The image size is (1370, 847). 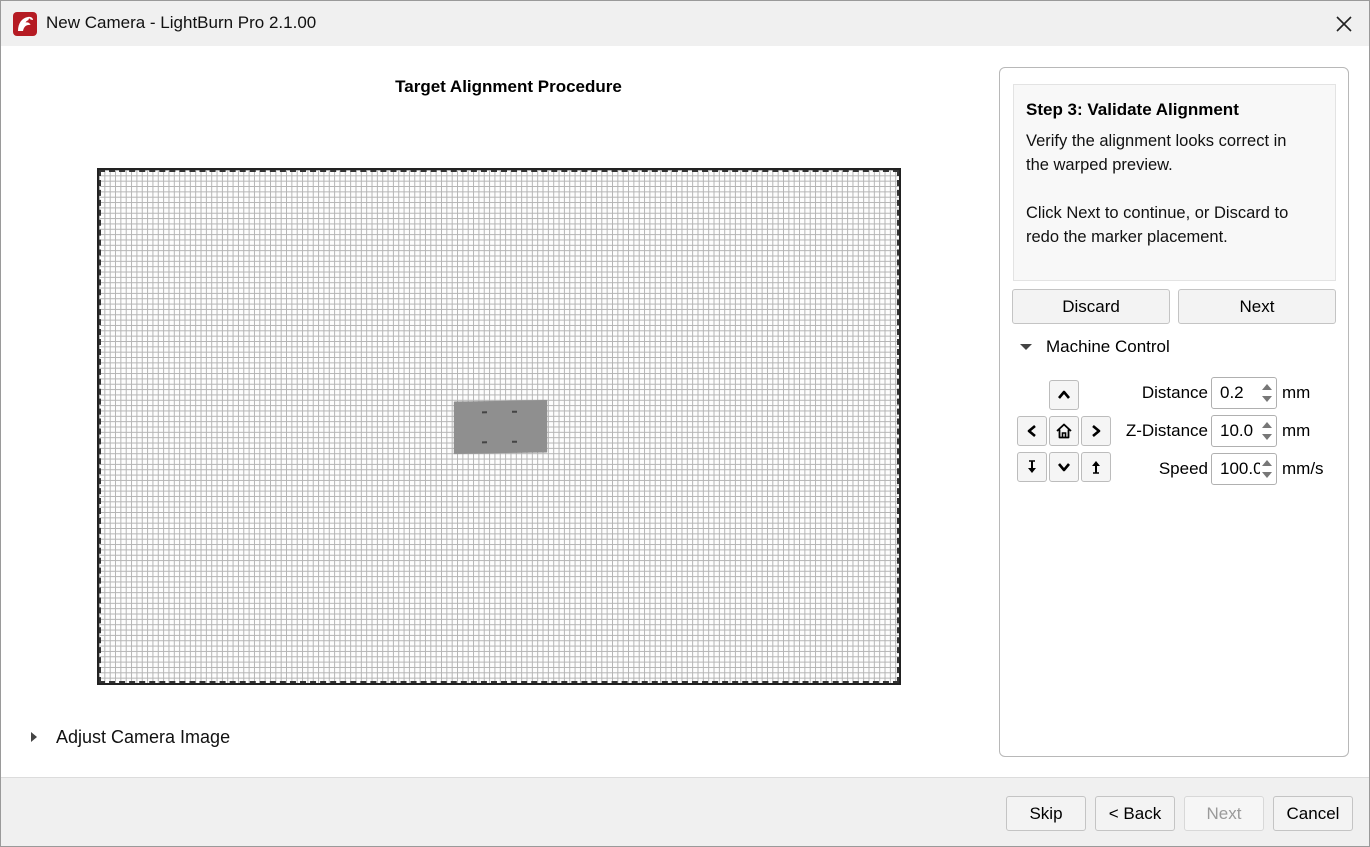 What do you see at coordinates (1267, 469) in the screenshot?
I see `speed-spin-arrows` at bounding box center [1267, 469].